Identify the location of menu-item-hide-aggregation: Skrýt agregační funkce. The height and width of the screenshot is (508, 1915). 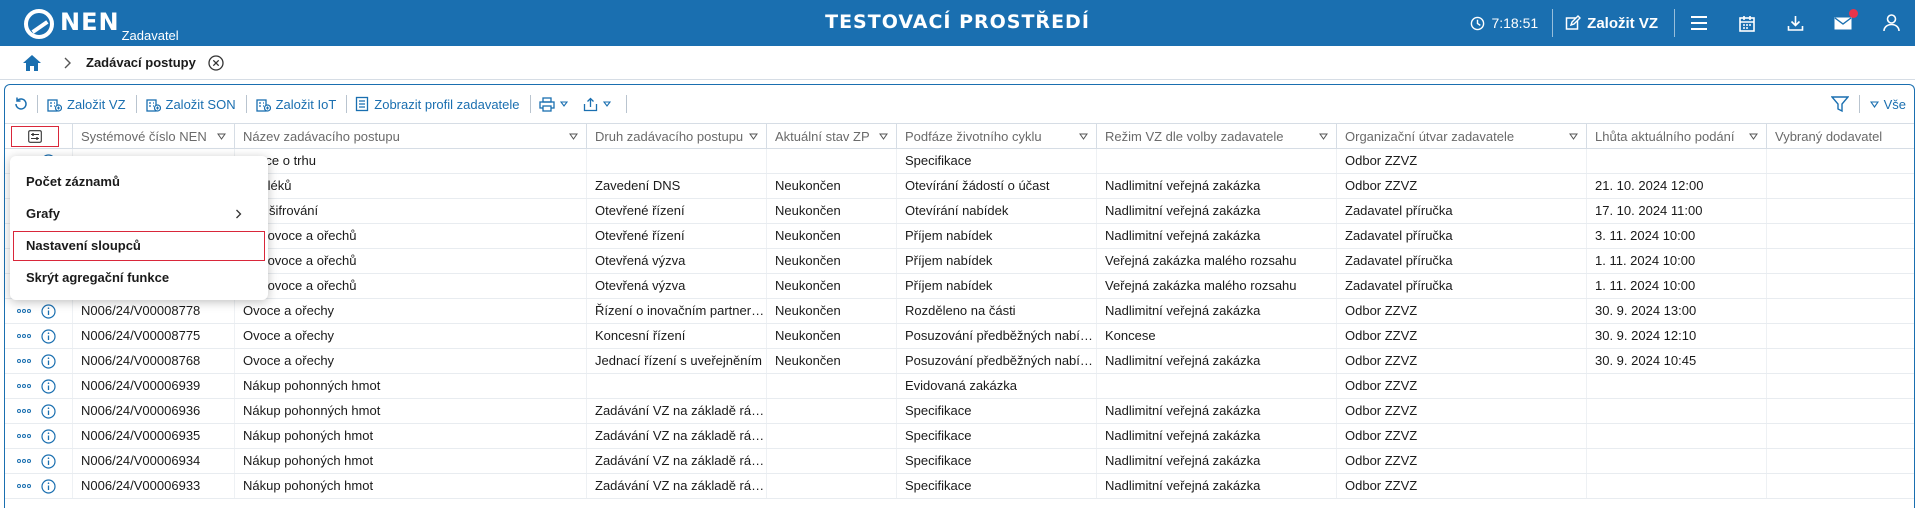
(139, 278).